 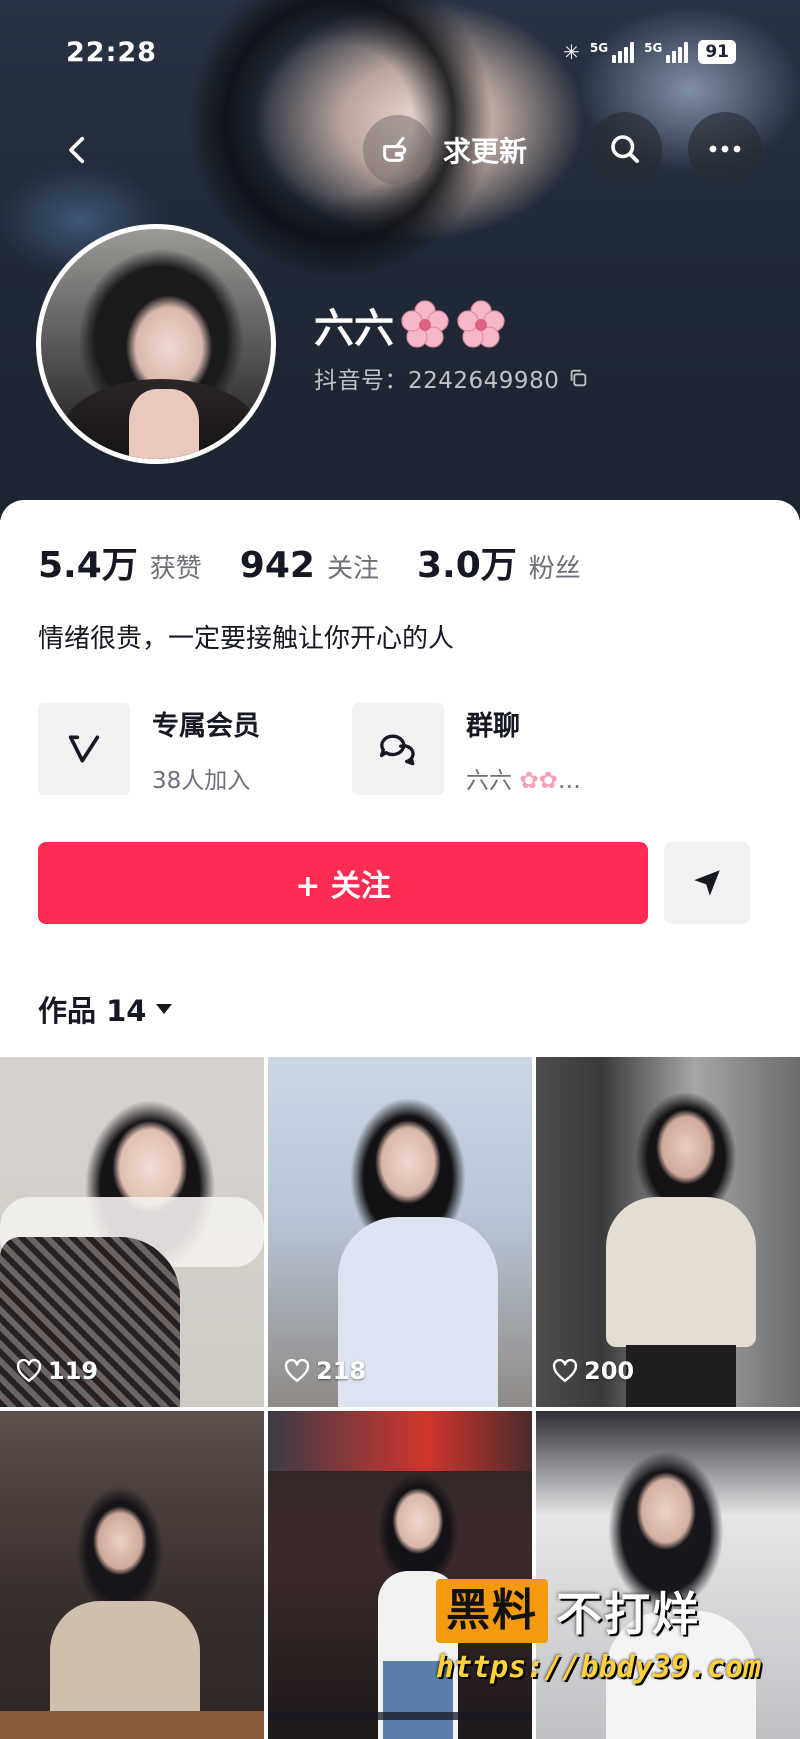 What do you see at coordinates (499, 562) in the screenshot?
I see `stat-followers: 3.0万 粉丝` at bounding box center [499, 562].